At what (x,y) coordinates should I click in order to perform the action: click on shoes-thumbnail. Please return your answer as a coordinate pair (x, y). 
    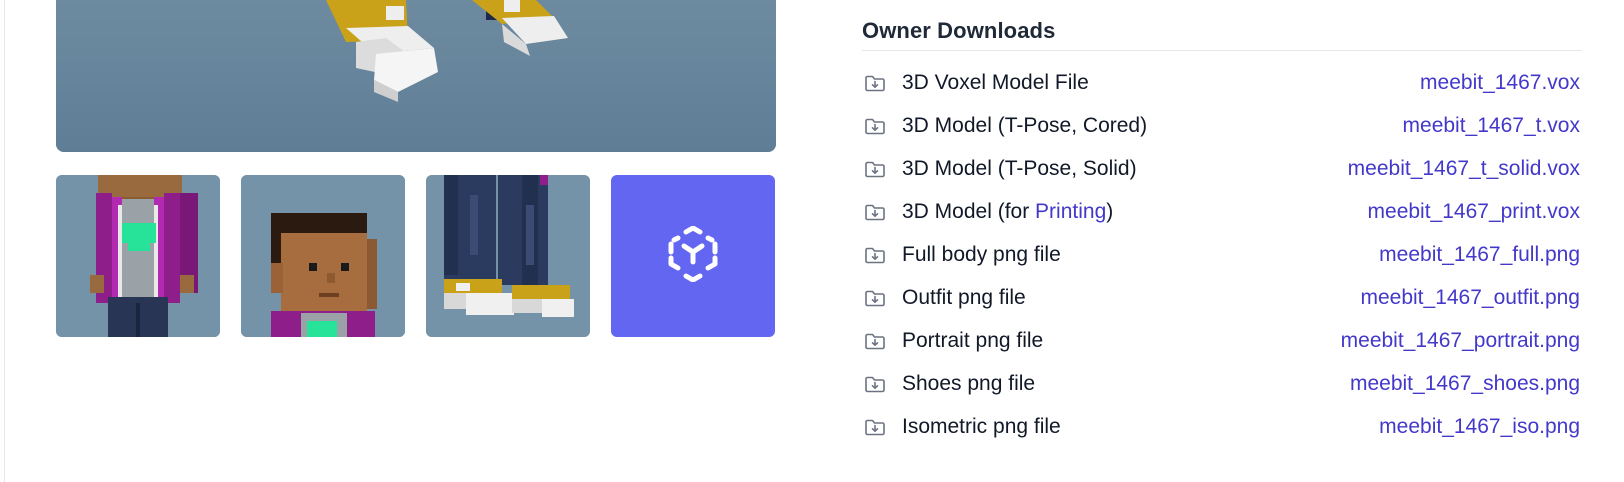
    Looking at the image, I should click on (508, 256).